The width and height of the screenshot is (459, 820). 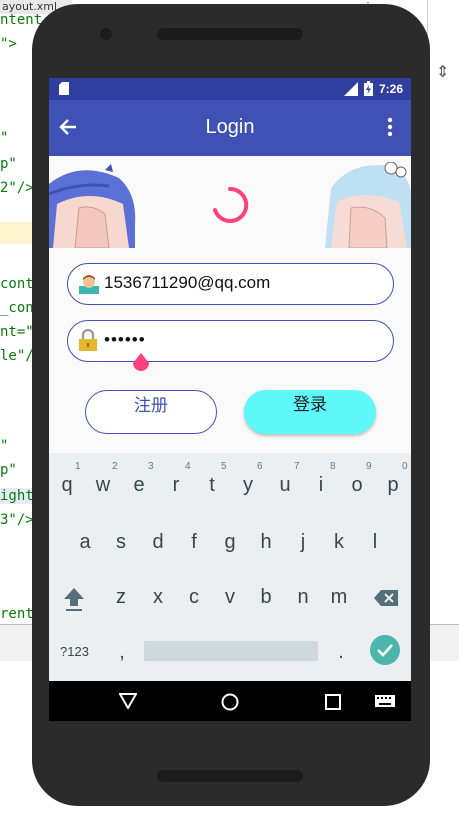 I want to click on page-title: Login, so click(x=230, y=127).